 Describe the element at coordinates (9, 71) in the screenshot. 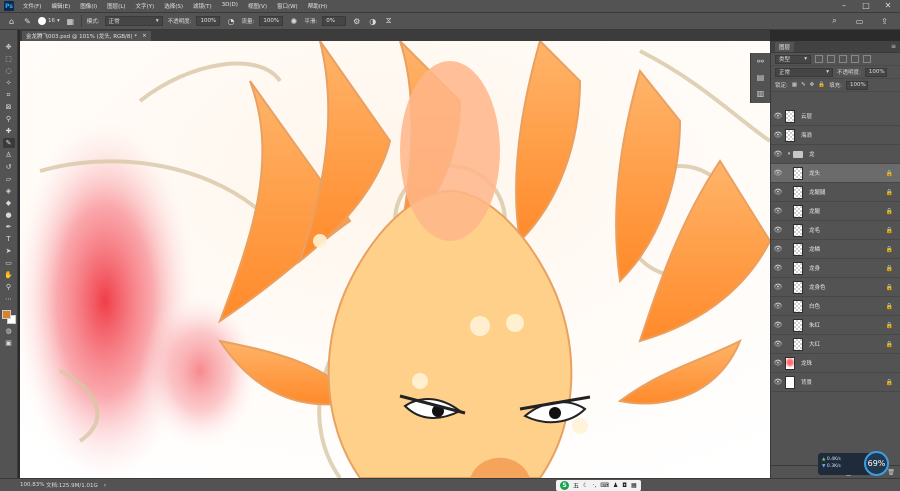

I see `lasso-tool-icon: ◌` at that location.